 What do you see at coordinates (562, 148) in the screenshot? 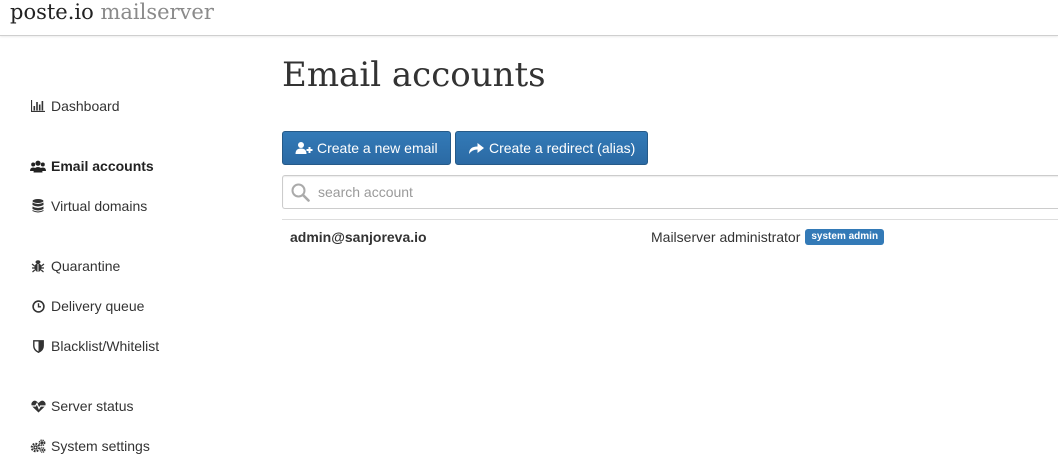
I see `create-redirect-label: Create a redirect (alias)` at bounding box center [562, 148].